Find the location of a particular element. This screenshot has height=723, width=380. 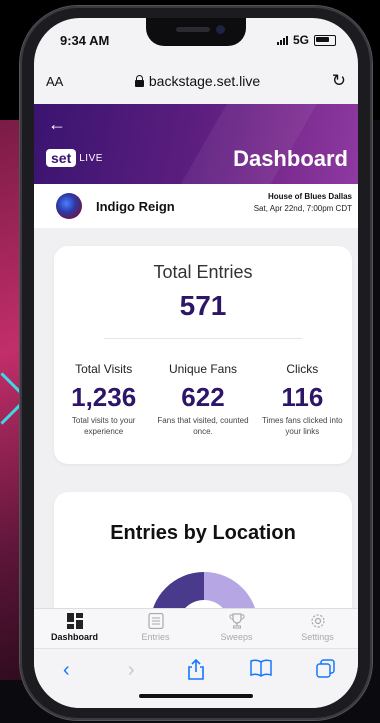

total-entries-value: 571 is located at coordinates (203, 305).